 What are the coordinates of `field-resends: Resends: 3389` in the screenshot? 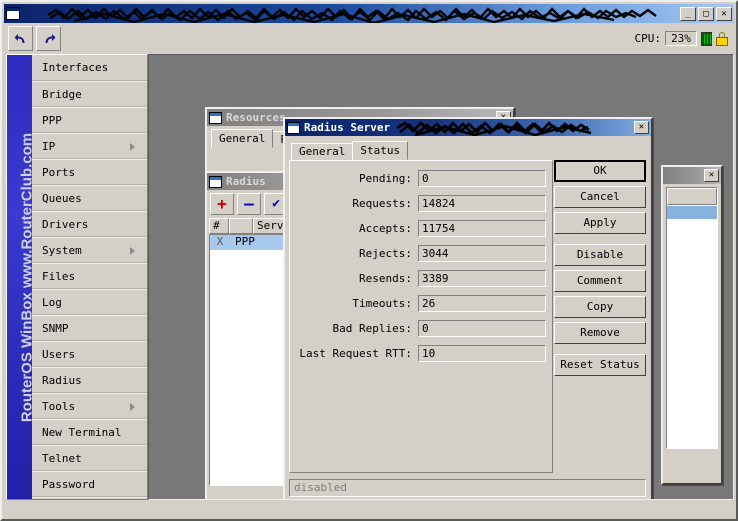 It's located at (421, 278).